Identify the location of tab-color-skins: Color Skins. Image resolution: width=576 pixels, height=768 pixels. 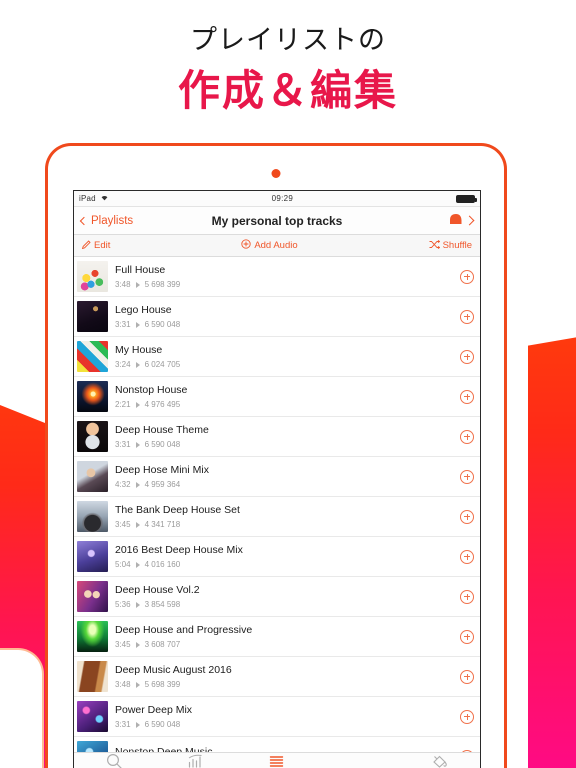
(439, 760).